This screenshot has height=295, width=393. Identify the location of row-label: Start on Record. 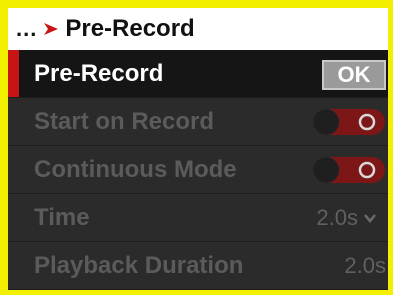
(124, 121).